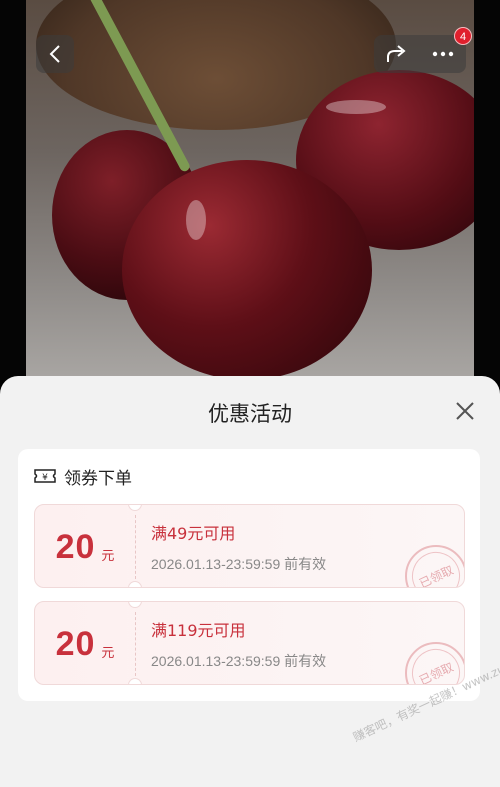 The image size is (500, 787). What do you see at coordinates (446, 50) in the screenshot?
I see `more-button: 4` at bounding box center [446, 50].